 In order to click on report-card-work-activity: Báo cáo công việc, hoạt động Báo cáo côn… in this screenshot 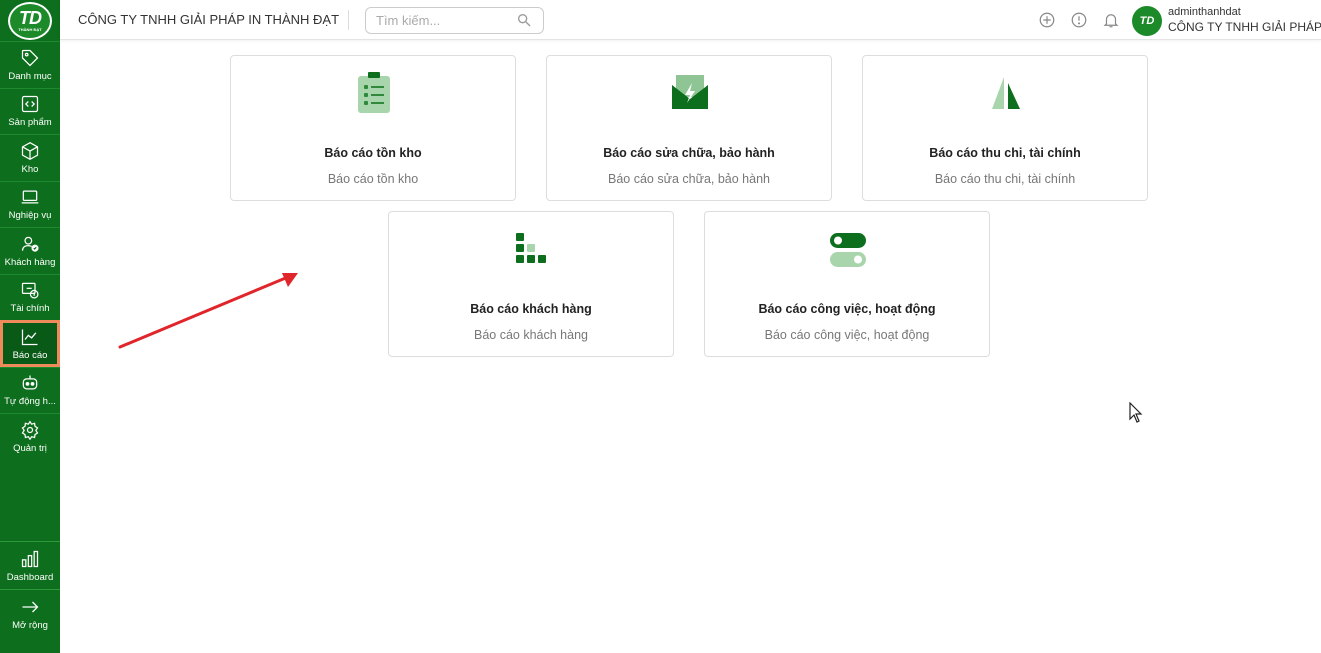, I will do `click(847, 284)`.